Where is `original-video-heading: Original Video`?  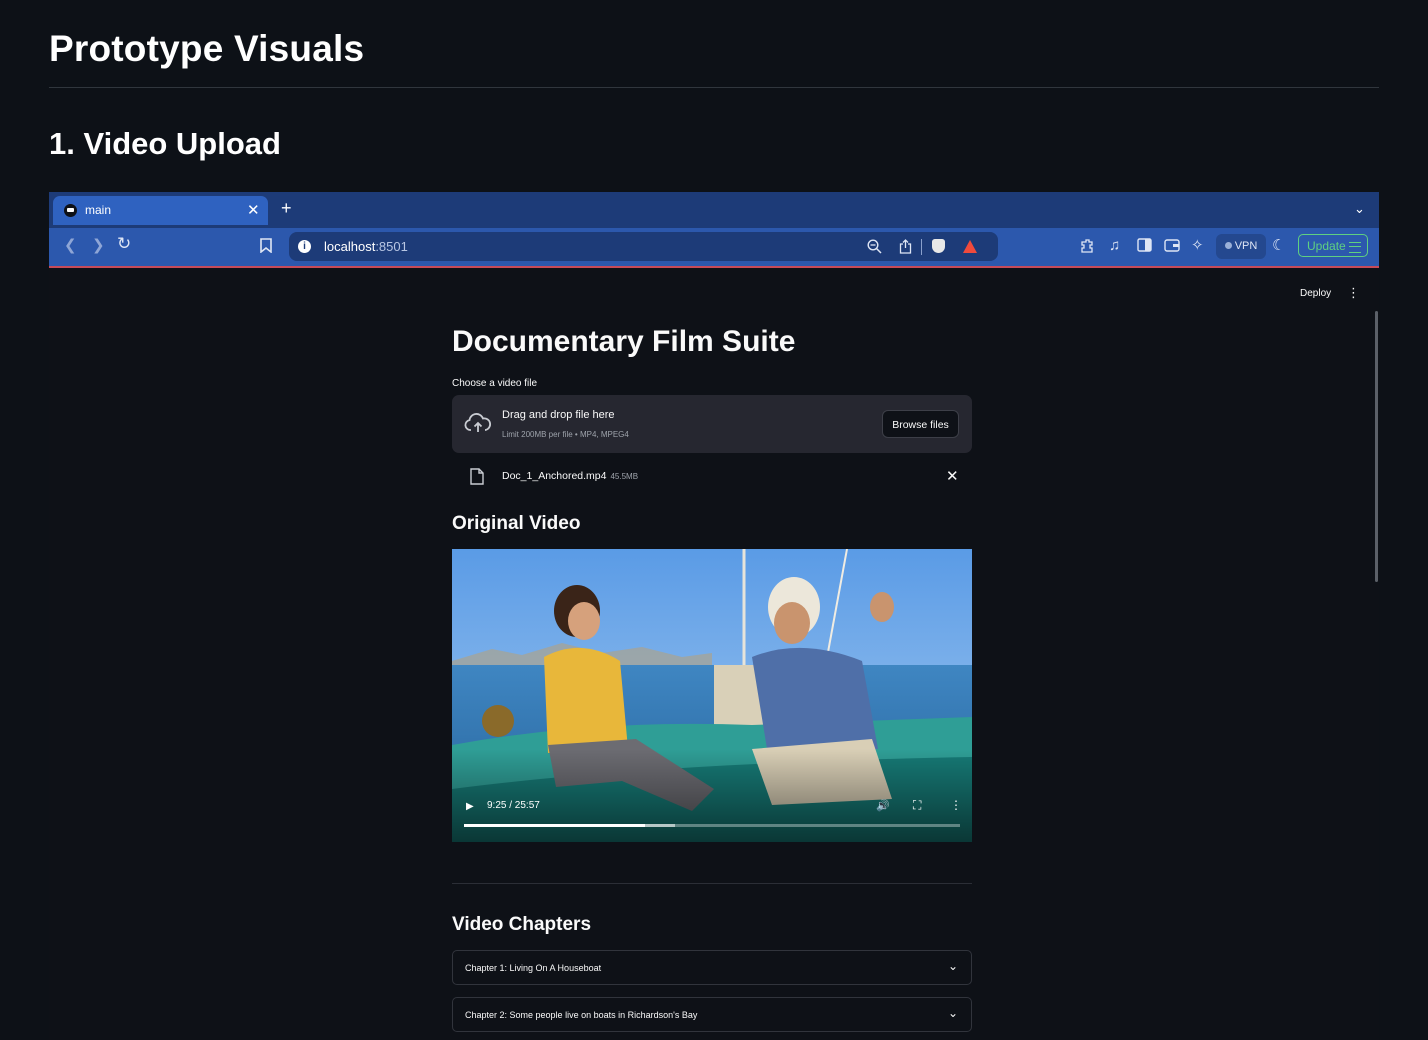 original-video-heading: Original Video is located at coordinates (516, 523).